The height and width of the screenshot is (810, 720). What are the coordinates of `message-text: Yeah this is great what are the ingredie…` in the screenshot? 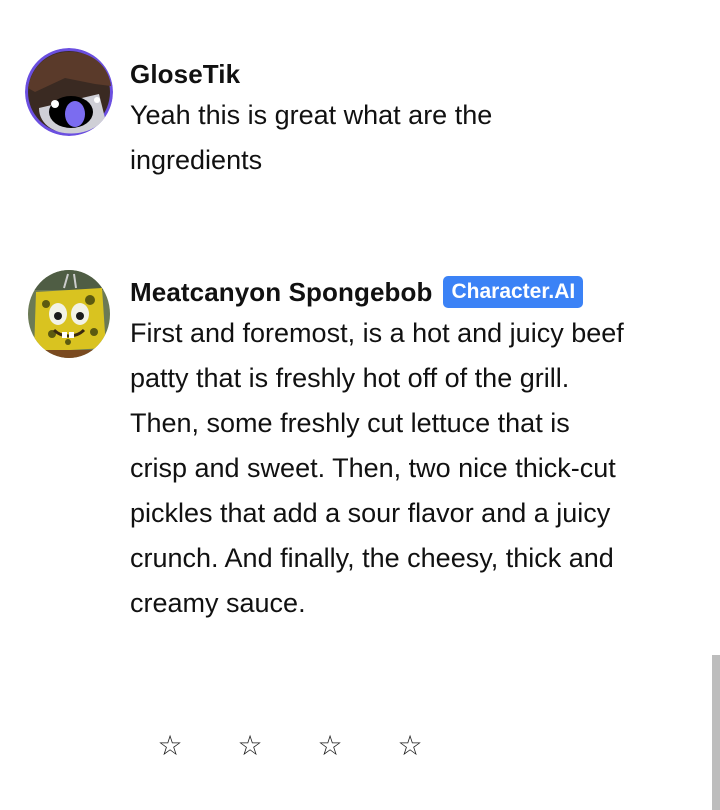 It's located at (311, 137).